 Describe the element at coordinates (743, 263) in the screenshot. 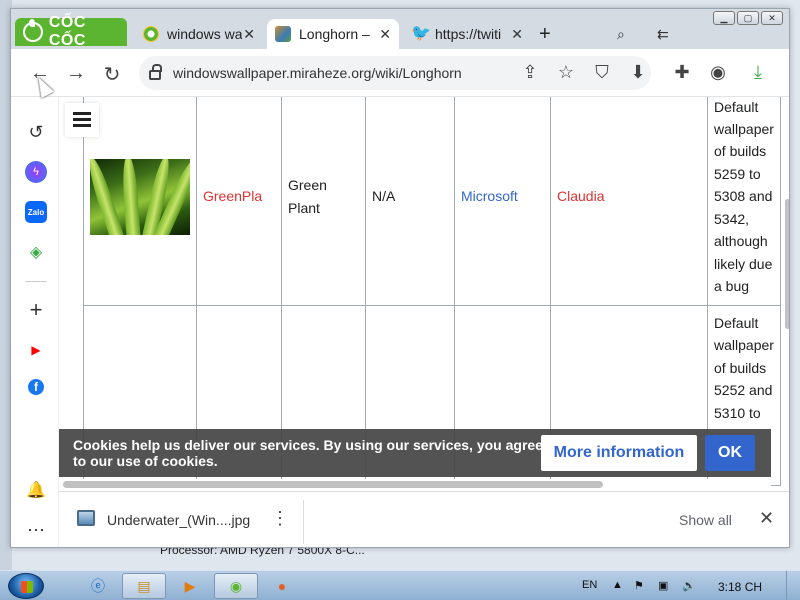

I see `notes-line: likely due` at that location.